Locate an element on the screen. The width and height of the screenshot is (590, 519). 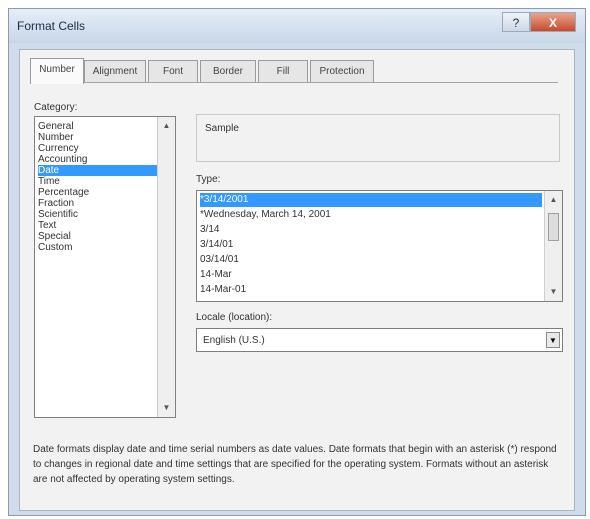
type-item: 14-Mar-01 is located at coordinates (371, 290).